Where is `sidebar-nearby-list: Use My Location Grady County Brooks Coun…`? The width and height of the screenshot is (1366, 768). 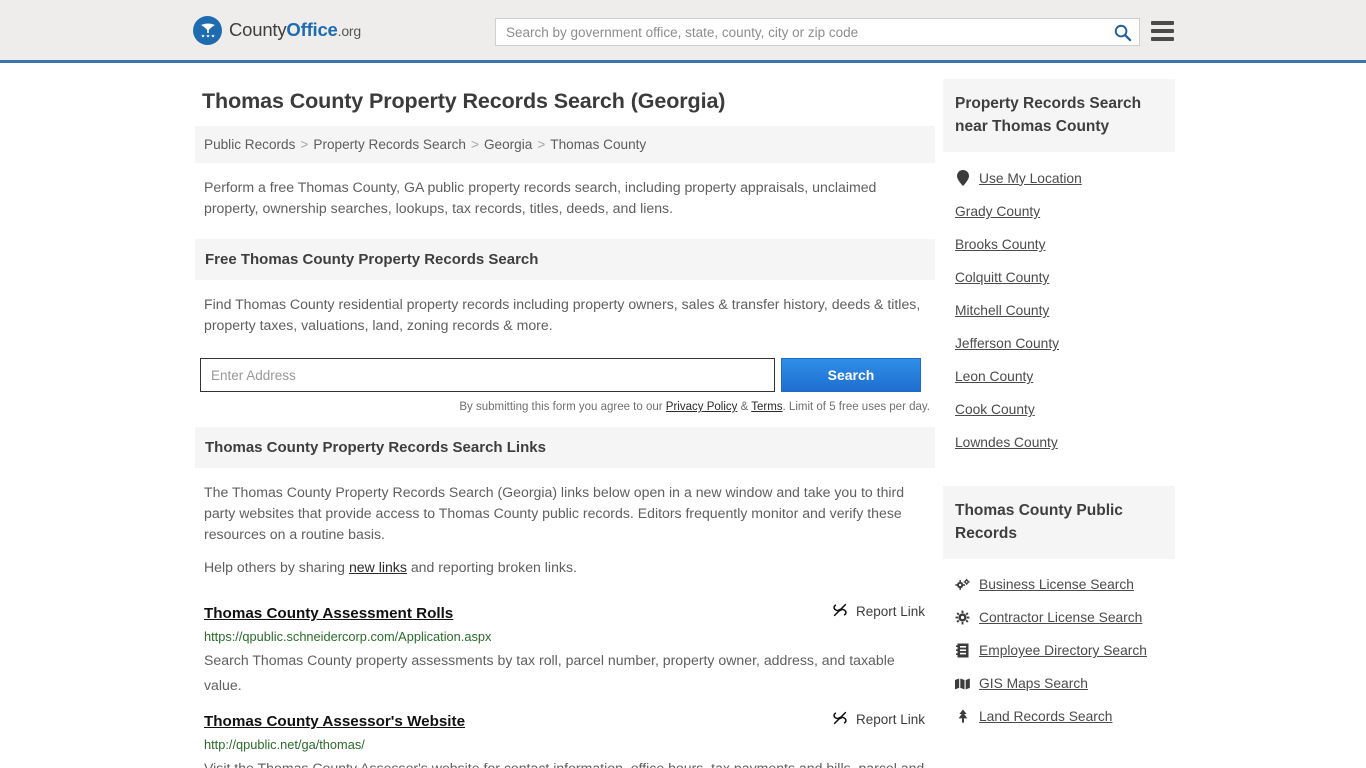
sidebar-nearby-list: Use My Location Grady County Brooks Coun… is located at coordinates (1059, 310).